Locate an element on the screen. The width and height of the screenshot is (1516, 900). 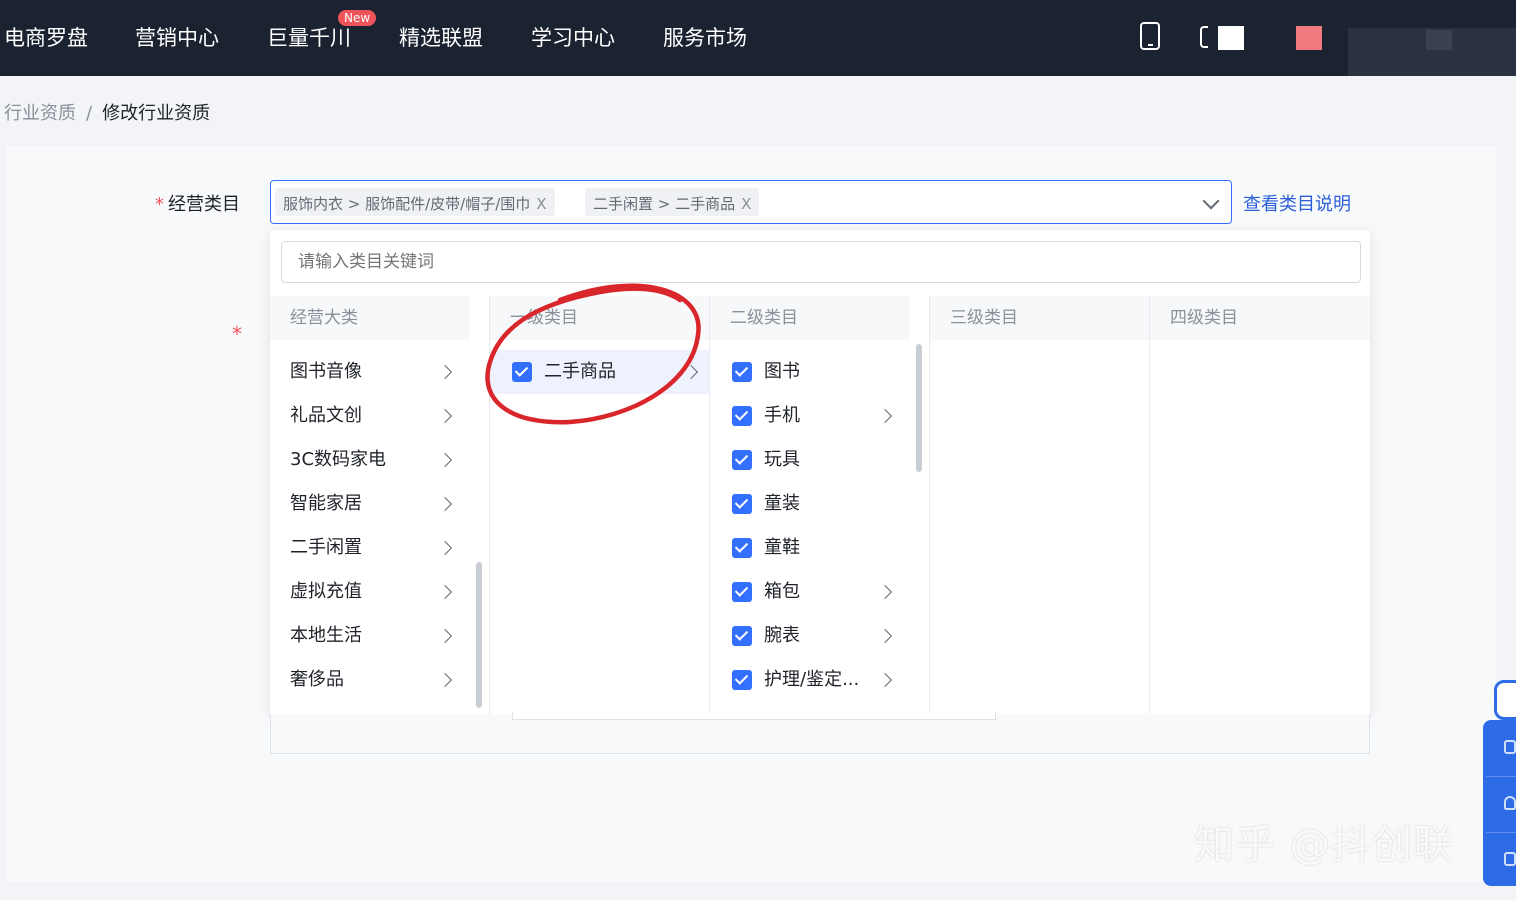
list-item: 玩具 is located at coordinates (810, 460).